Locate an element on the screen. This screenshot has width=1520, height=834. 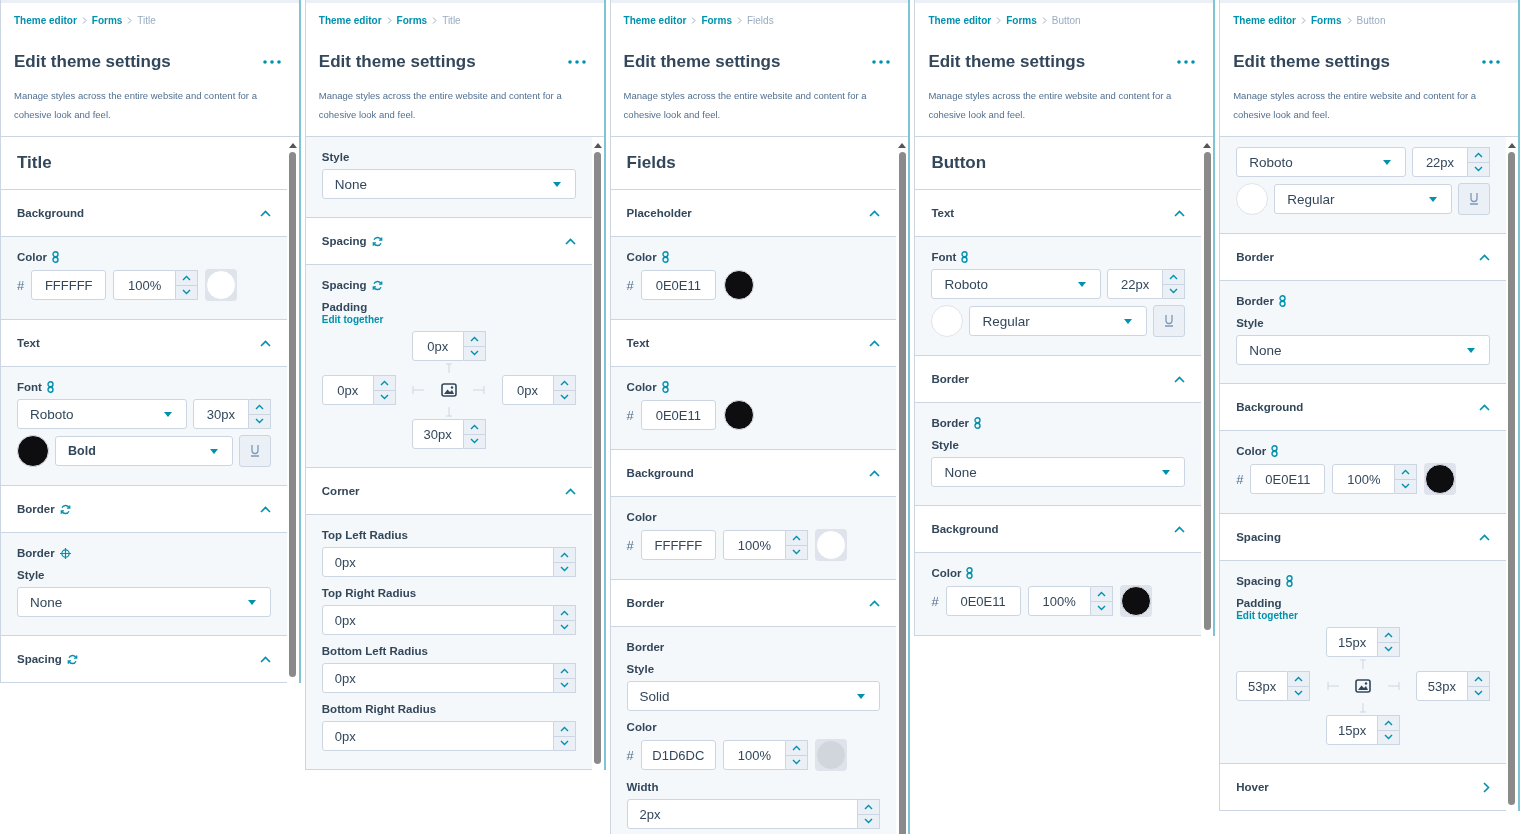
hex-field: D1D6DC is located at coordinates (678, 755).